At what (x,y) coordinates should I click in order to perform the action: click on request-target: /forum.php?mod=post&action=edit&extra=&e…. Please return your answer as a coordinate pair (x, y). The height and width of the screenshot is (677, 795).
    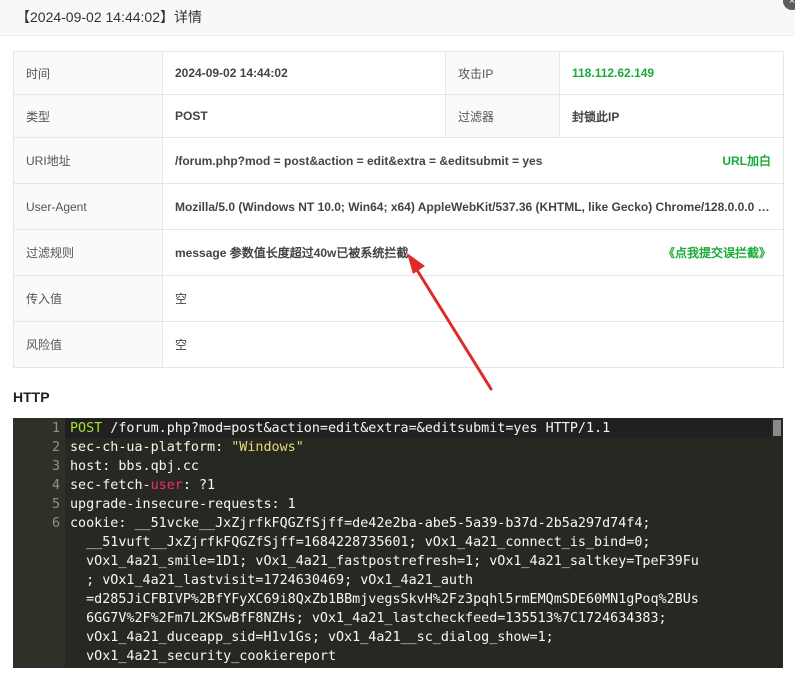
    Looking at the image, I should click on (356, 428).